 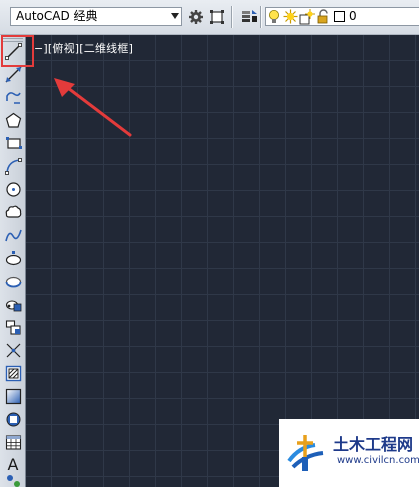 What do you see at coordinates (339, 16) in the screenshot?
I see `color-square-icon` at bounding box center [339, 16].